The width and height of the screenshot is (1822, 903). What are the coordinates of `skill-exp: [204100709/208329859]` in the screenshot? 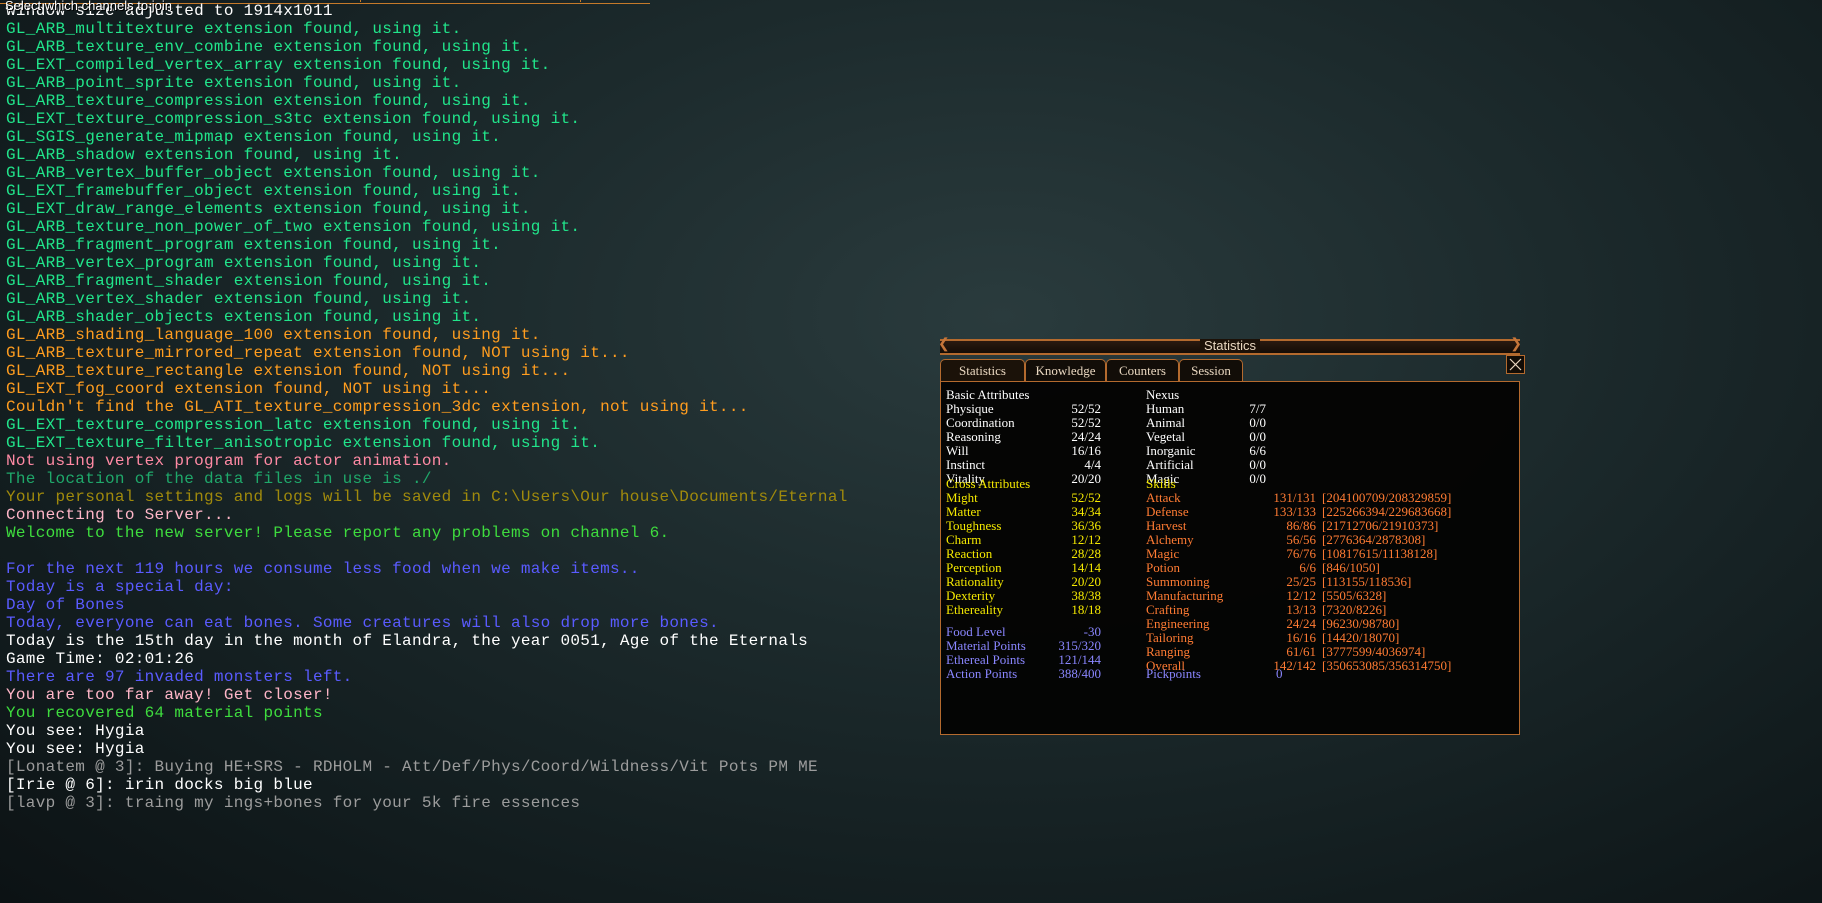 It's located at (1387, 497).